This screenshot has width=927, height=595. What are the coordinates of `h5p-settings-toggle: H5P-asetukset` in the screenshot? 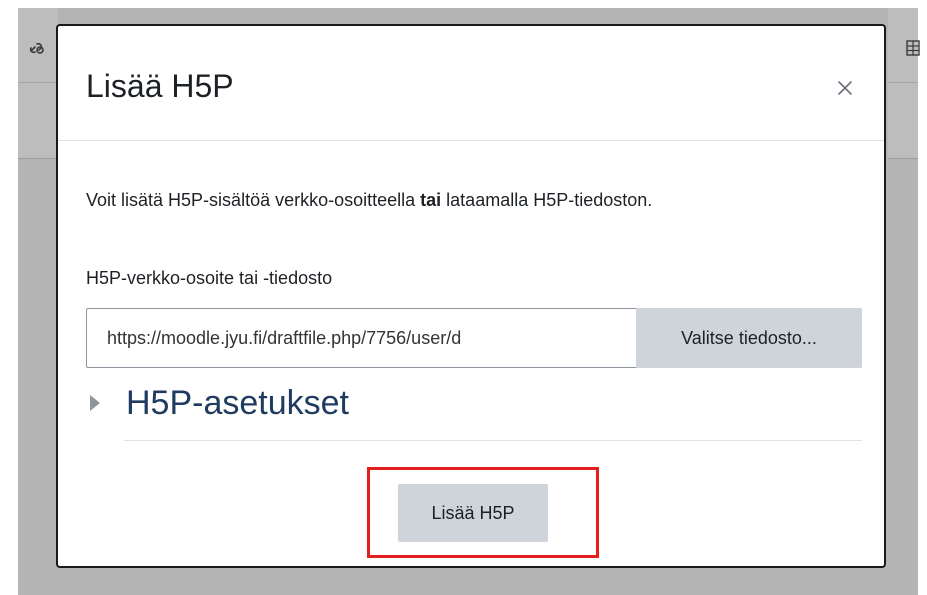 It's located at (219, 403).